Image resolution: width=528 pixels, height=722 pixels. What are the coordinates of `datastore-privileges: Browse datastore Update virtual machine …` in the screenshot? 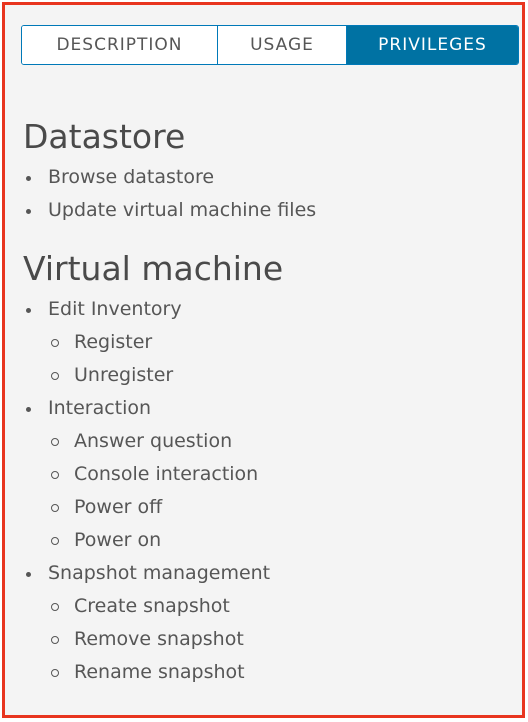 It's located at (268, 194).